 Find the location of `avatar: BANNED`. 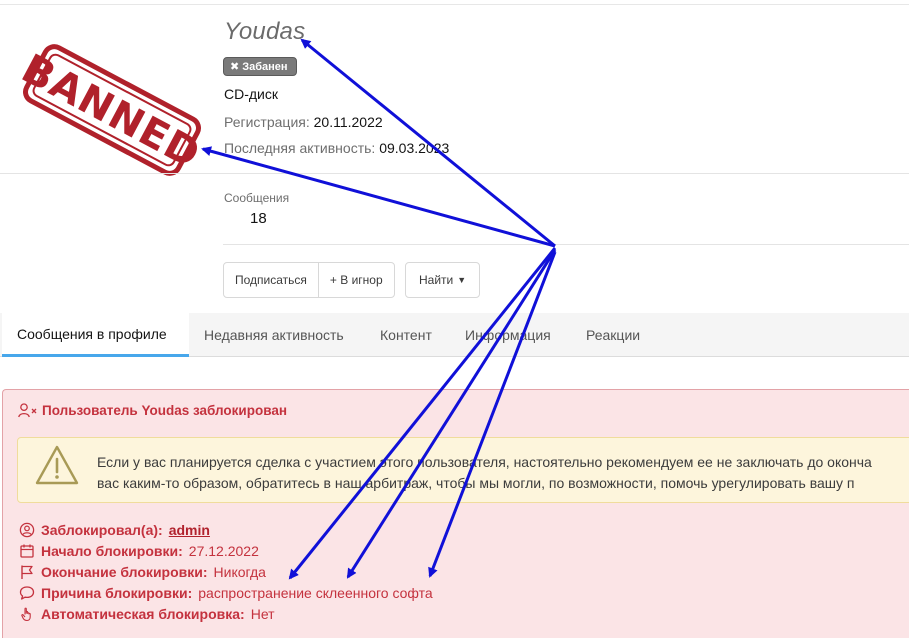

avatar: BANNED is located at coordinates (112, 112).